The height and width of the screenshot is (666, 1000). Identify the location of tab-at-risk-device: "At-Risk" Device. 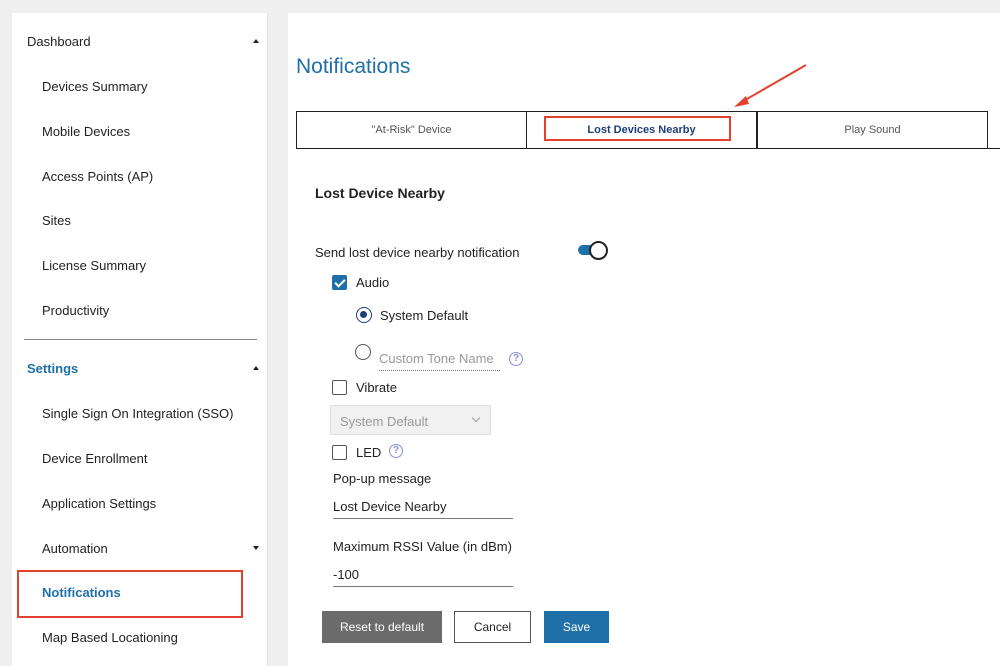
(411, 130).